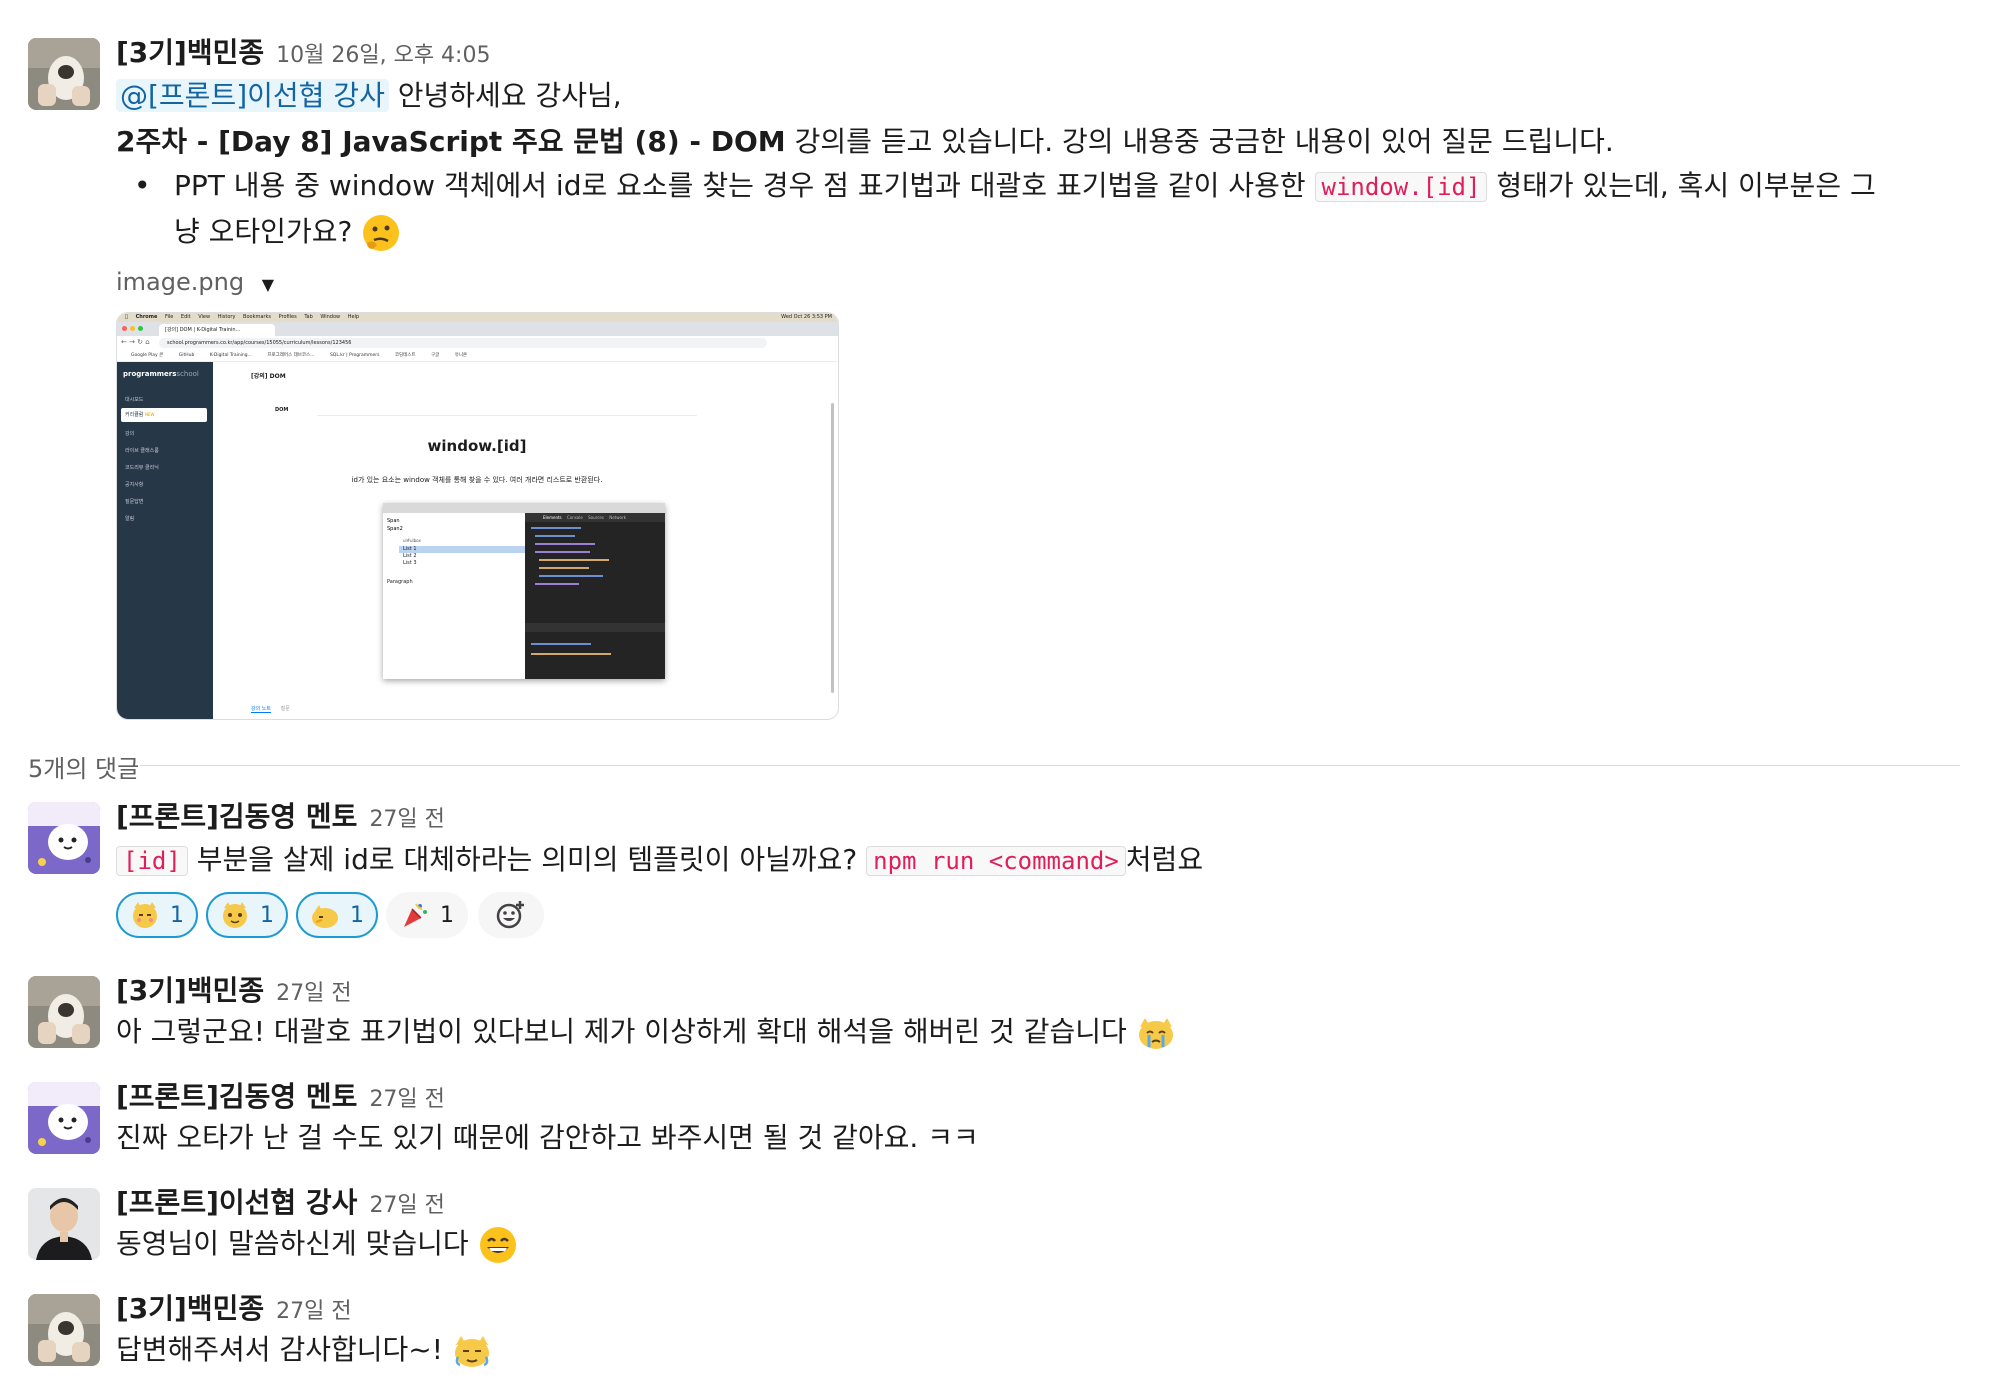 Image resolution: width=1994 pixels, height=1384 pixels. Describe the element at coordinates (1401, 187) in the screenshot. I see `inline-code: window.[id]` at that location.